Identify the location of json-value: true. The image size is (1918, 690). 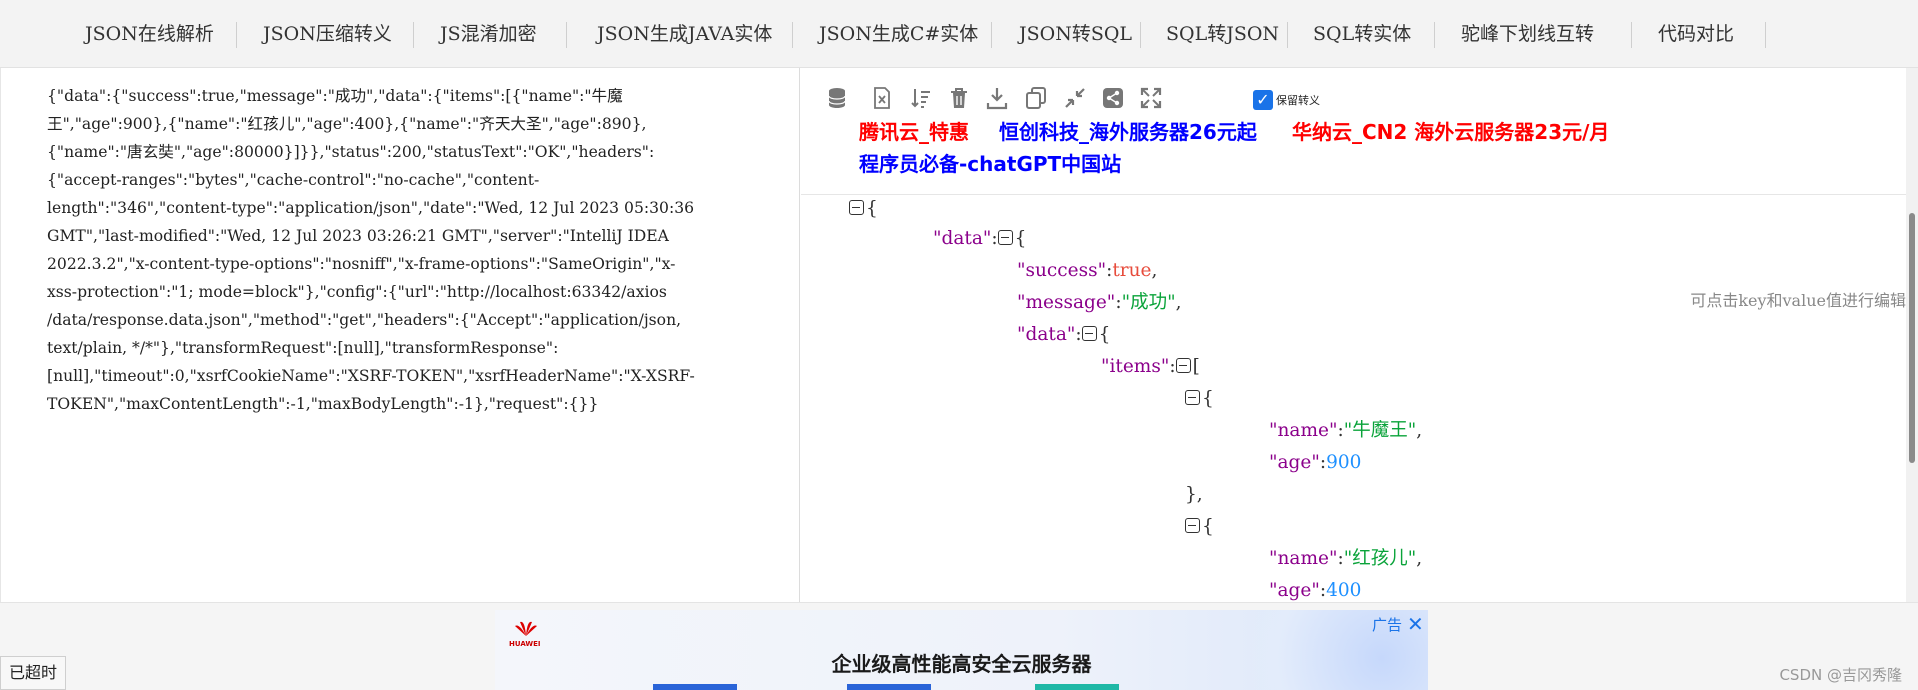
(1131, 270).